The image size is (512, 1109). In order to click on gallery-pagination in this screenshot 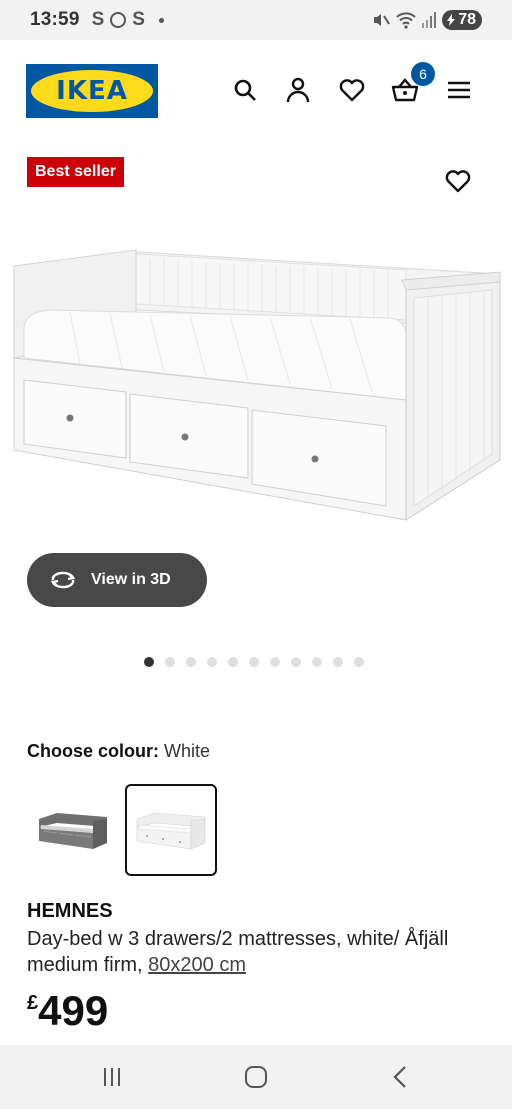, I will do `click(254, 662)`.